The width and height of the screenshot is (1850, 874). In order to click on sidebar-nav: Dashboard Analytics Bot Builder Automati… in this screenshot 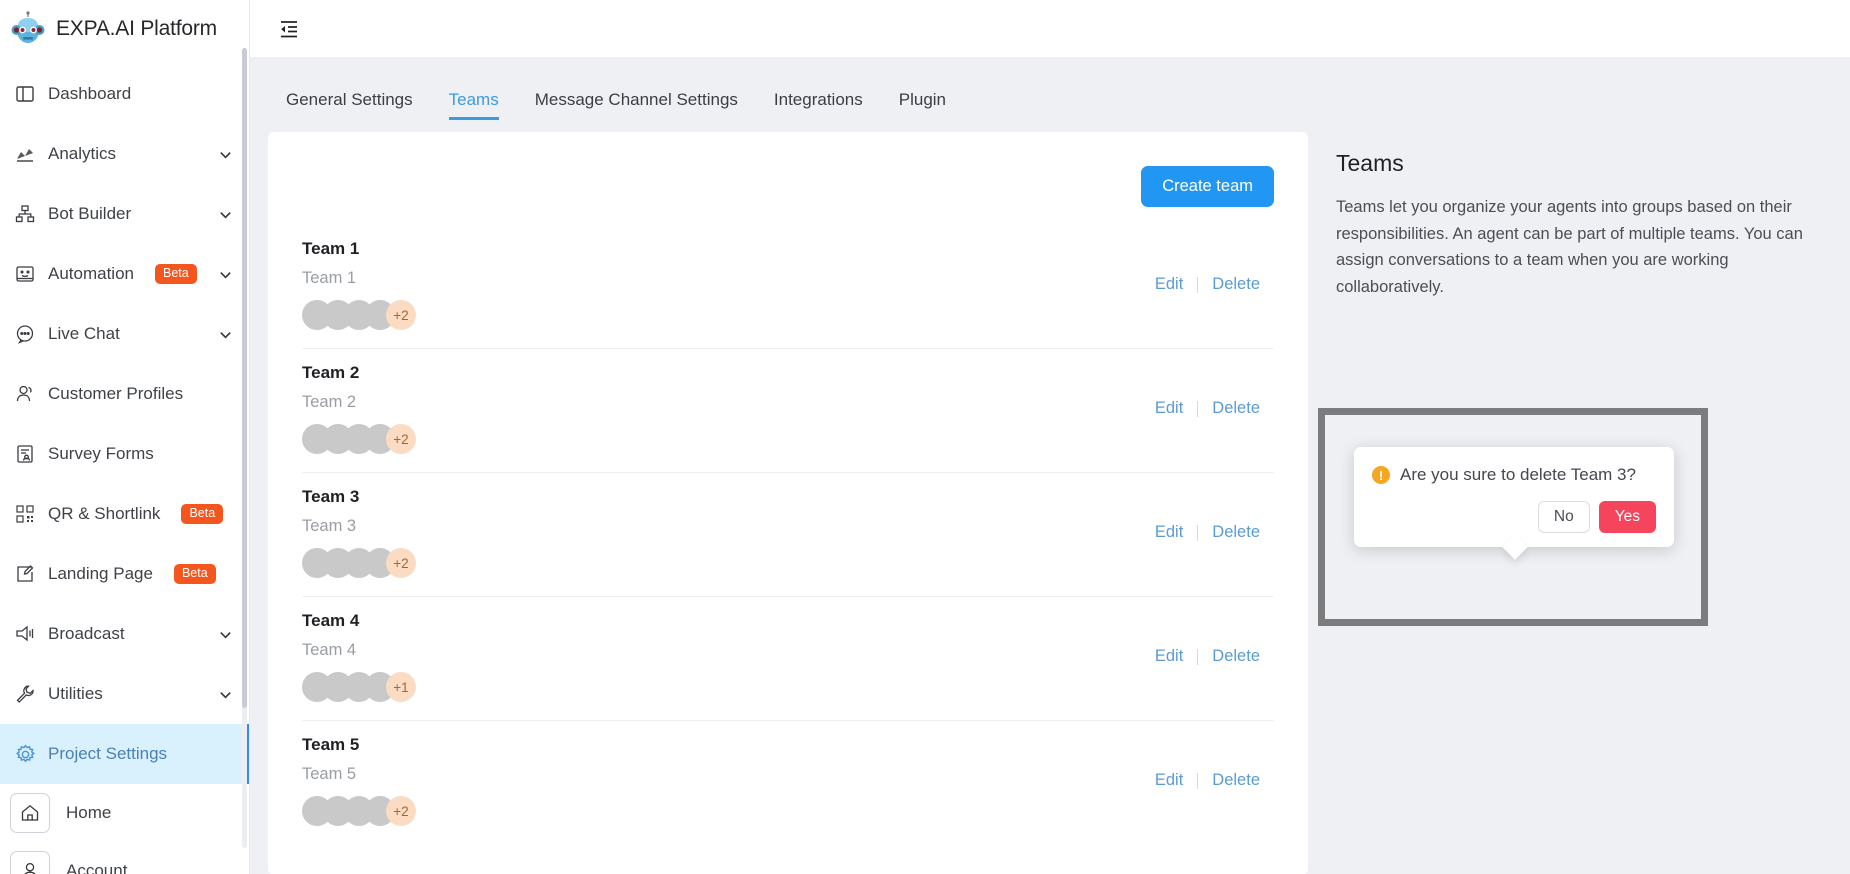, I will do `click(124, 466)`.